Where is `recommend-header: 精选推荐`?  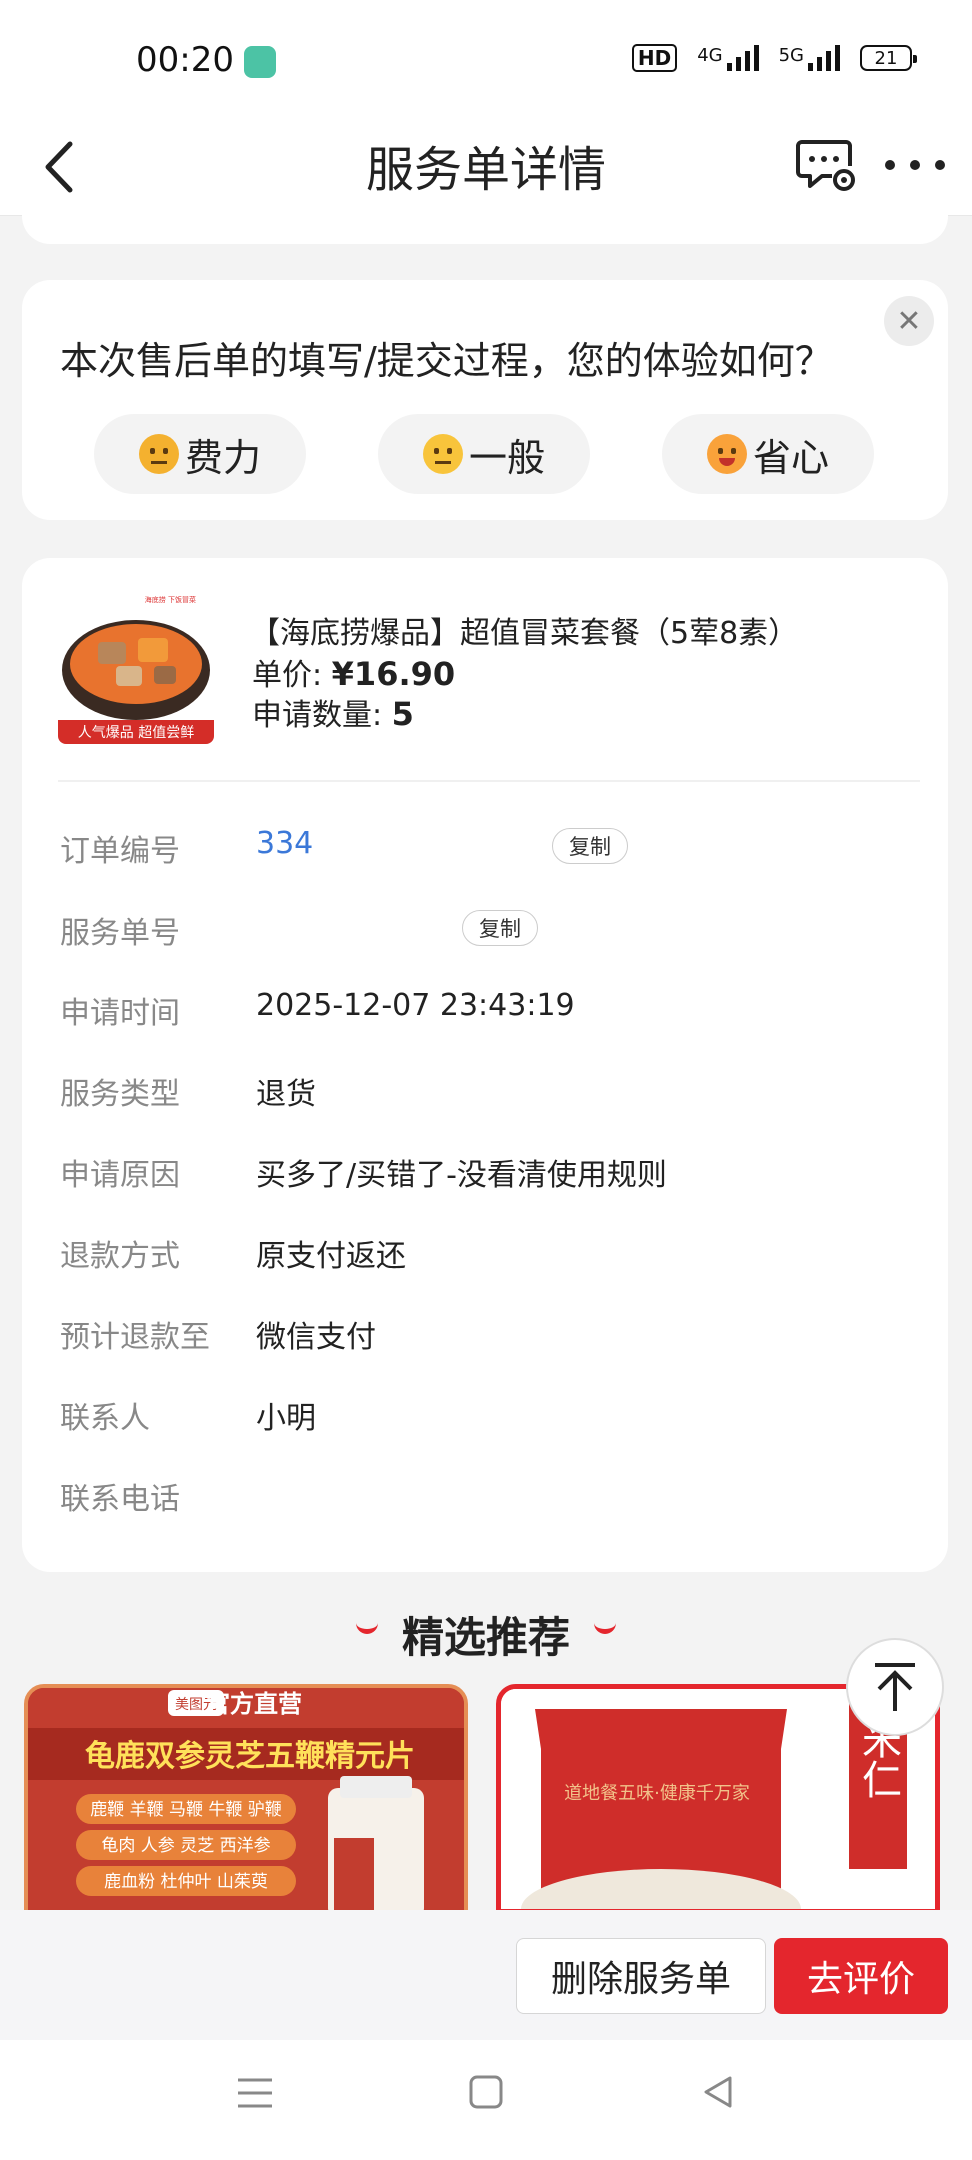
recommend-header: 精选推荐 is located at coordinates (486, 1633).